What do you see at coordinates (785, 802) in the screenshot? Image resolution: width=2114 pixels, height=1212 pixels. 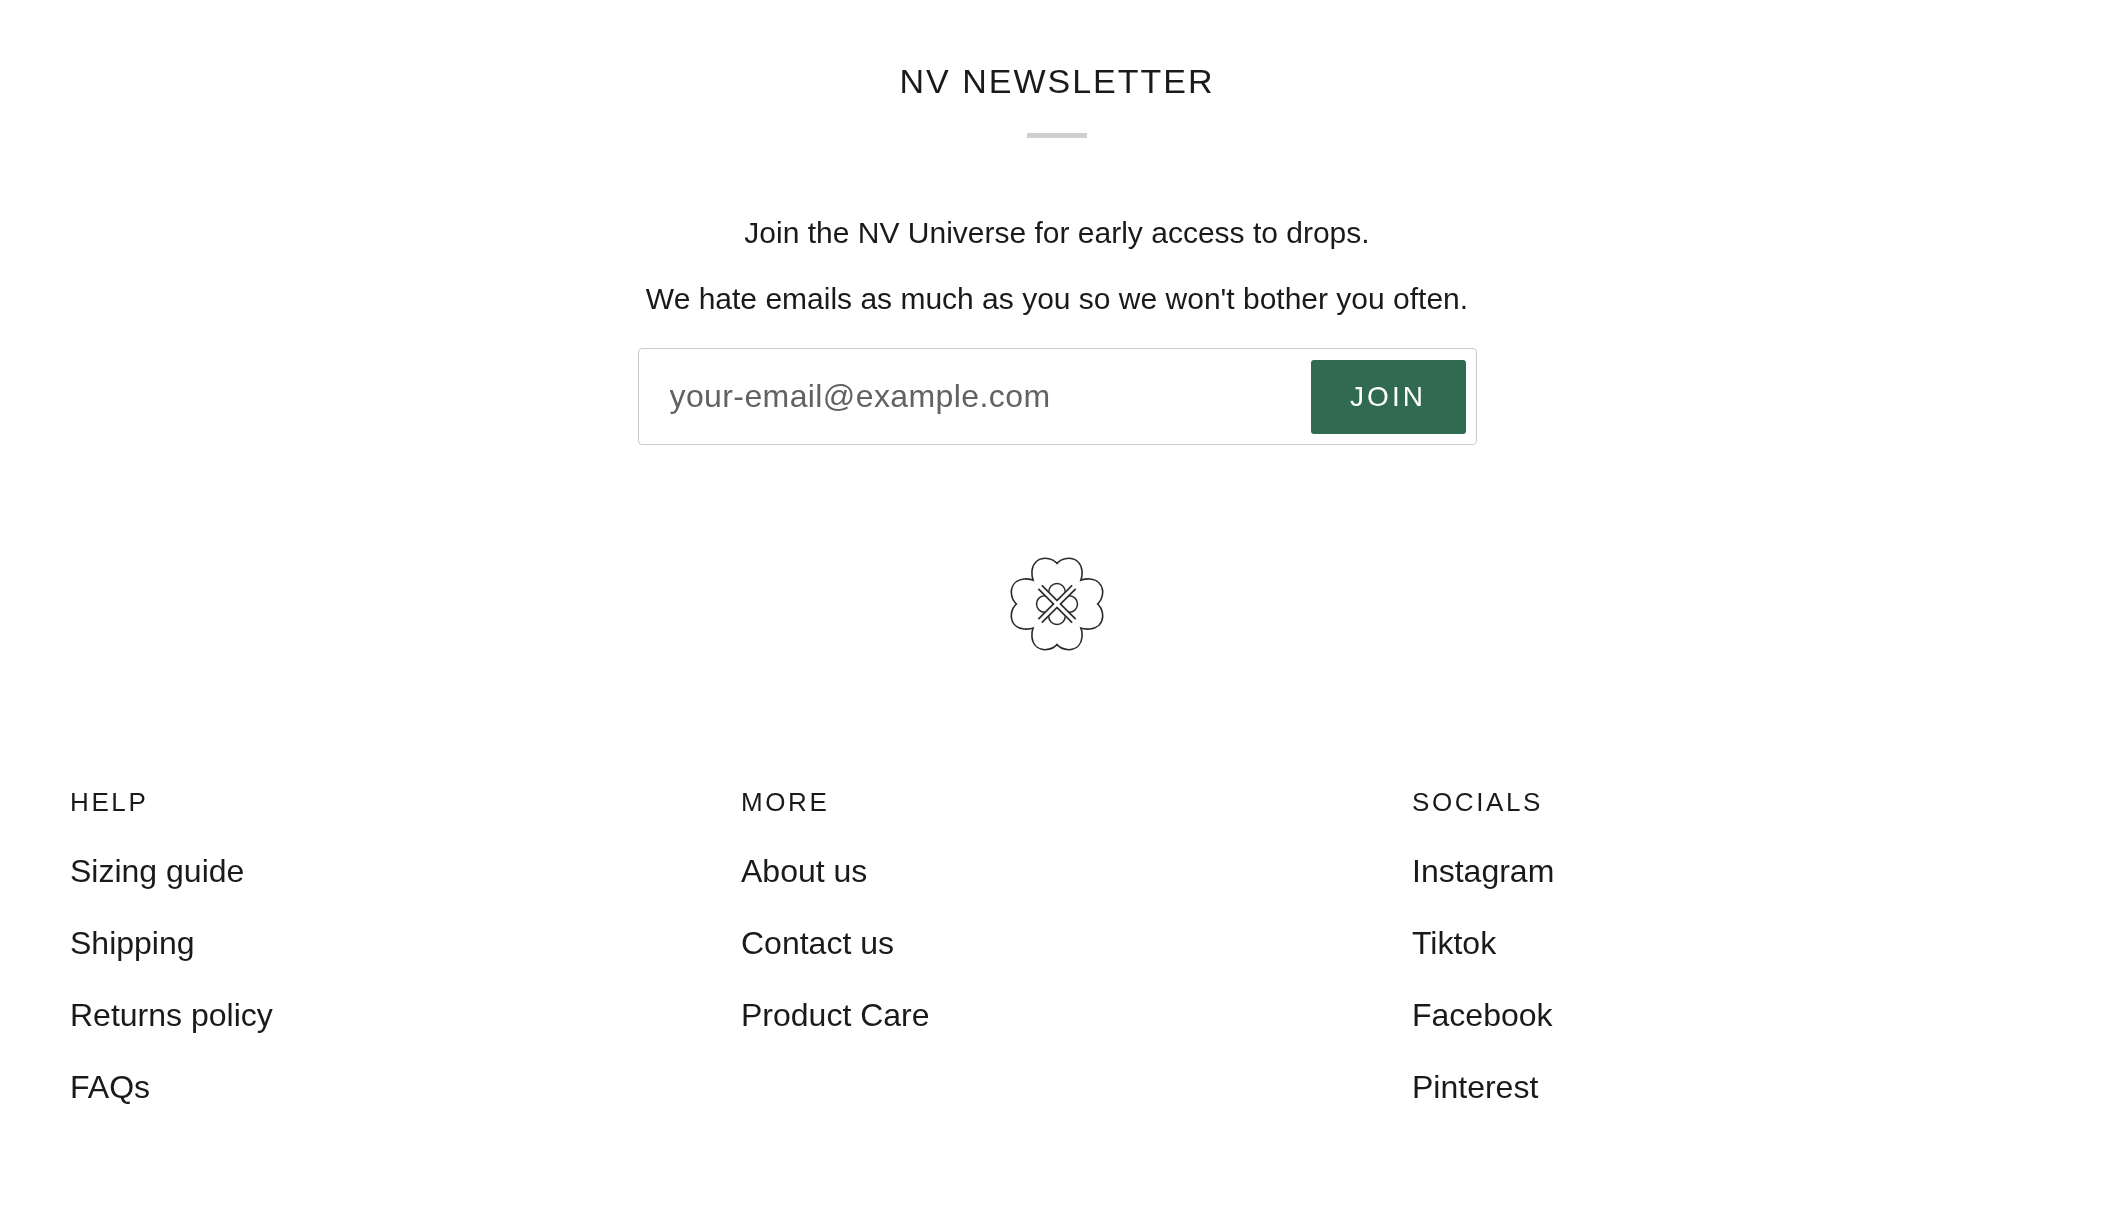 I see `footer-heading: MORE` at bounding box center [785, 802].